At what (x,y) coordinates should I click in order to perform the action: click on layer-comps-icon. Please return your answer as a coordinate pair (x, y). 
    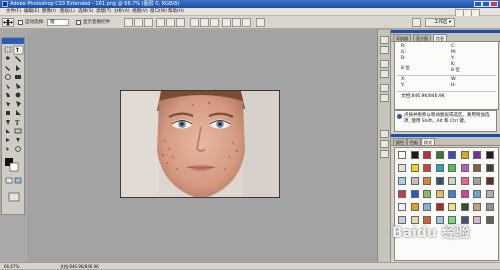
    Looking at the image, I should click on (384, 98).